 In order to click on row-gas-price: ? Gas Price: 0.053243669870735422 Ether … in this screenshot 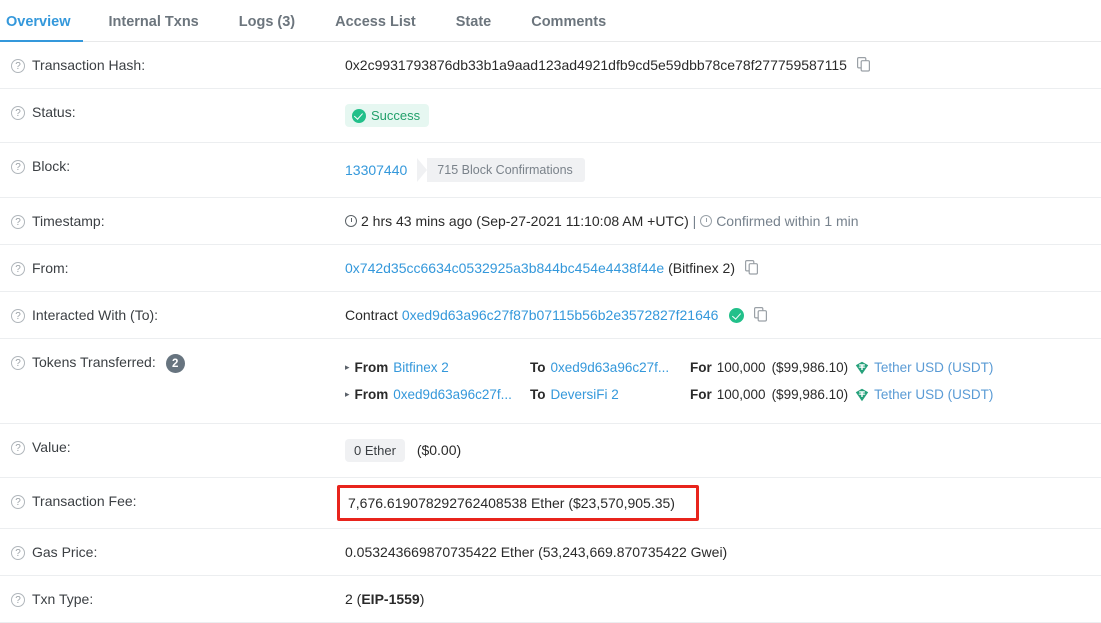, I will do `click(550, 552)`.